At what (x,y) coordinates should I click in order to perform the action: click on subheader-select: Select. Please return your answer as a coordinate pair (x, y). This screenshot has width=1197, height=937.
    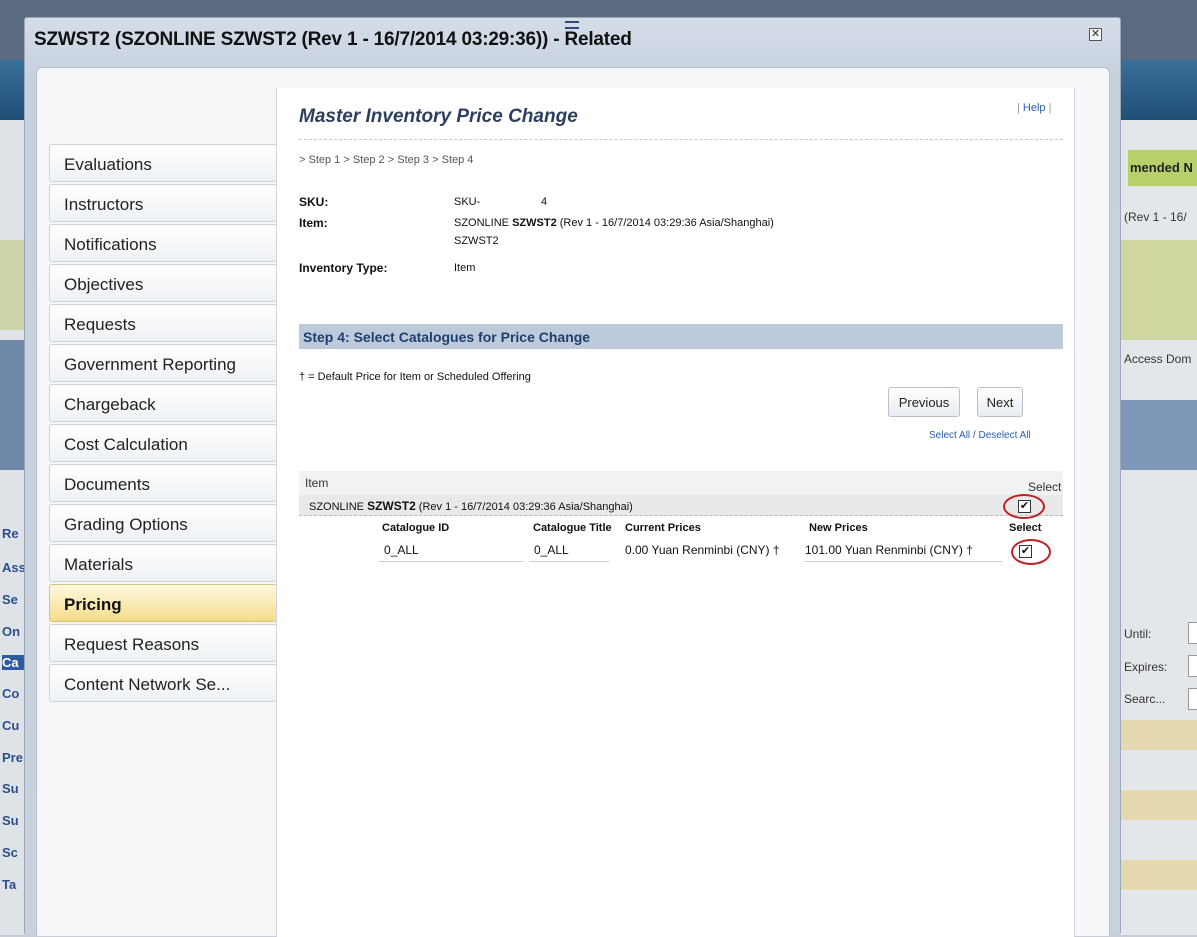
    Looking at the image, I should click on (1025, 528).